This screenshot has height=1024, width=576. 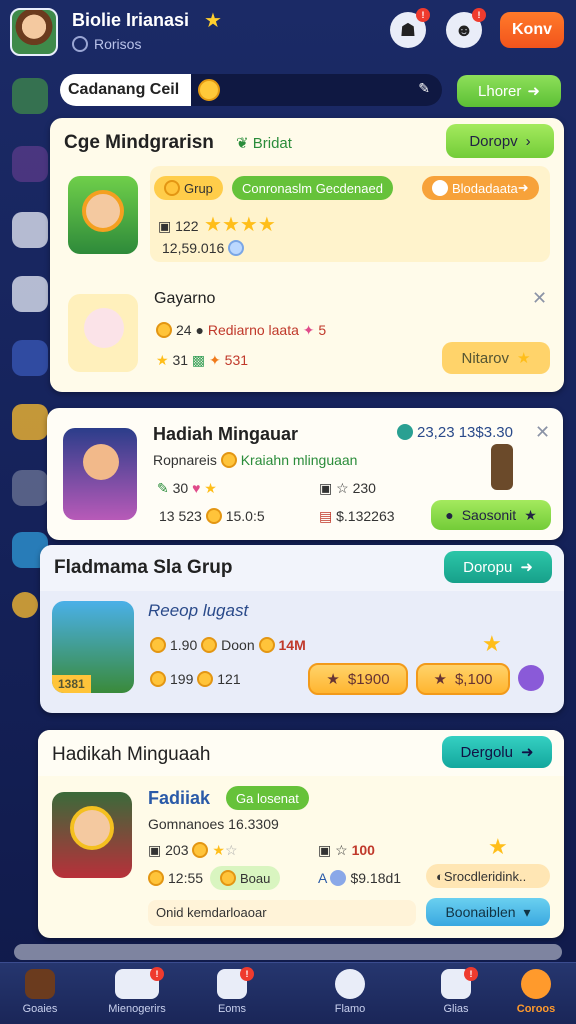 I want to click on boonaiblen-button: Boonaiblen ▾, so click(x=488, y=912).